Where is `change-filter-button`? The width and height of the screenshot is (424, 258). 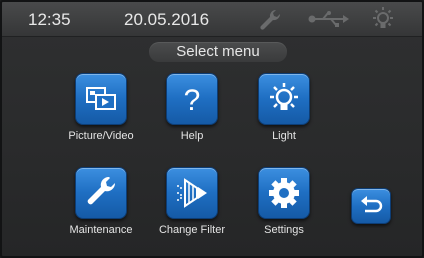
change-filter-button is located at coordinates (192, 193).